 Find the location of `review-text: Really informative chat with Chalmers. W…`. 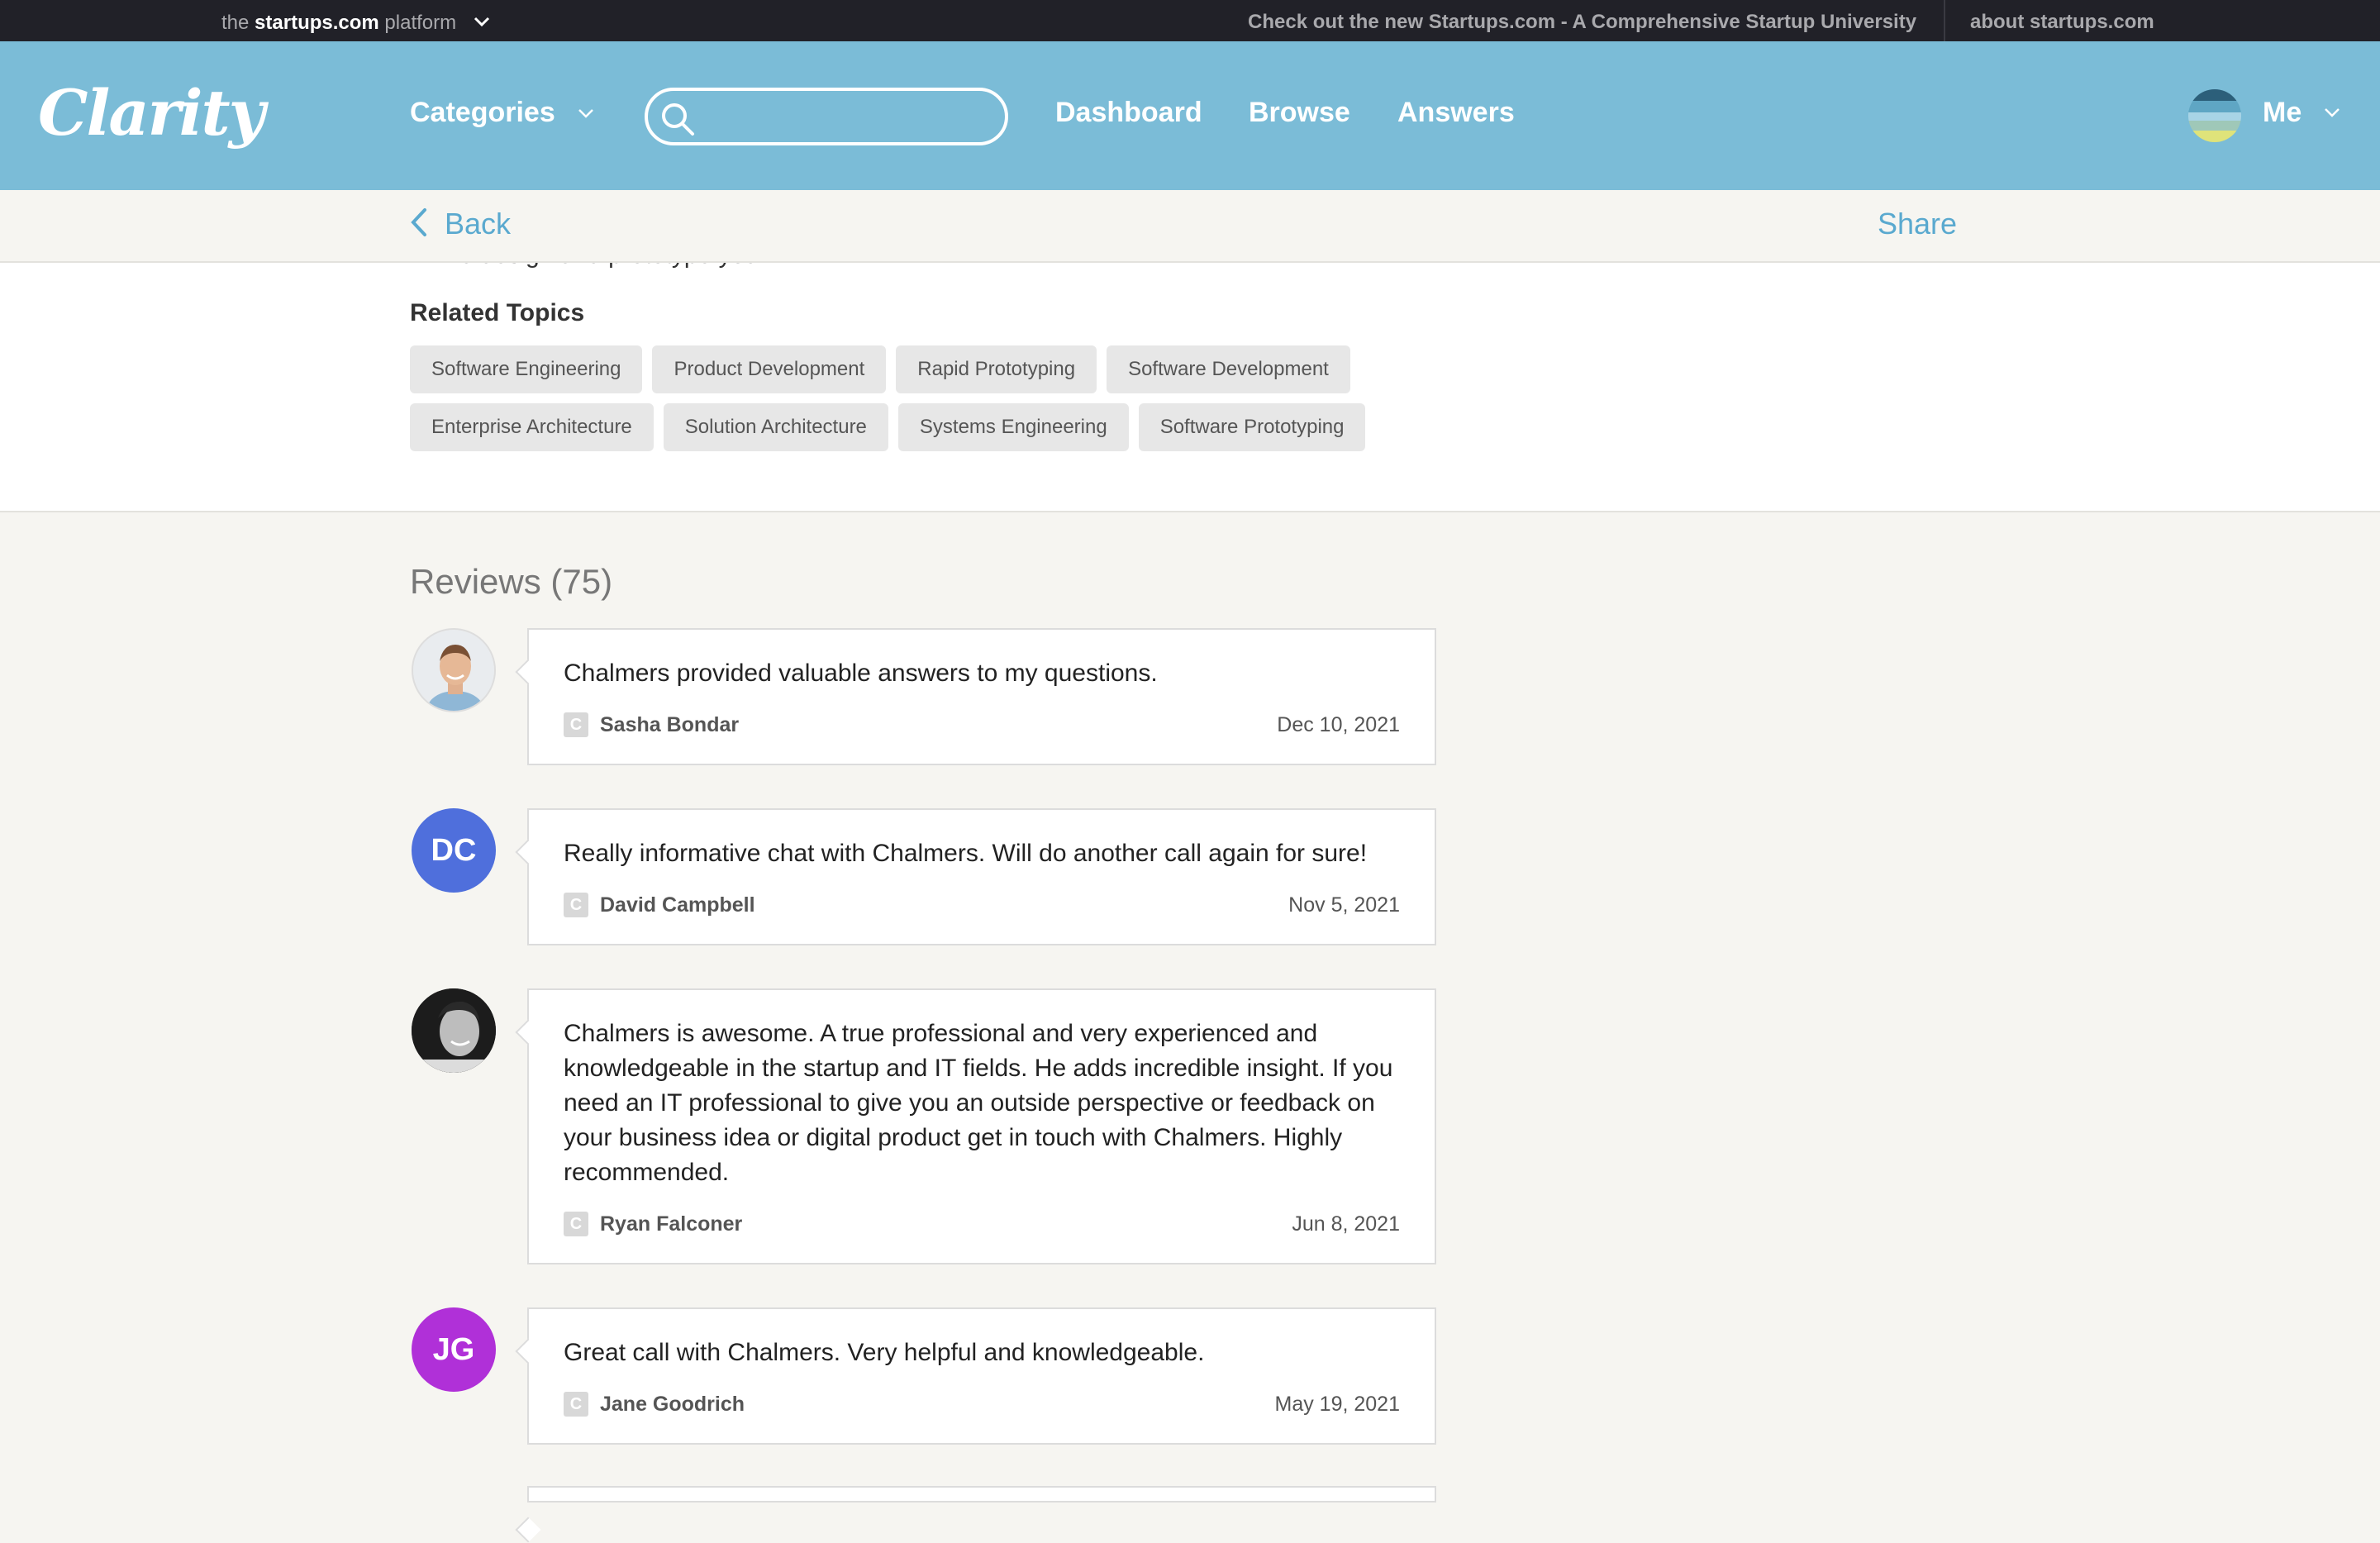

review-text: Really informative chat with Chalmers. W… is located at coordinates (966, 853).